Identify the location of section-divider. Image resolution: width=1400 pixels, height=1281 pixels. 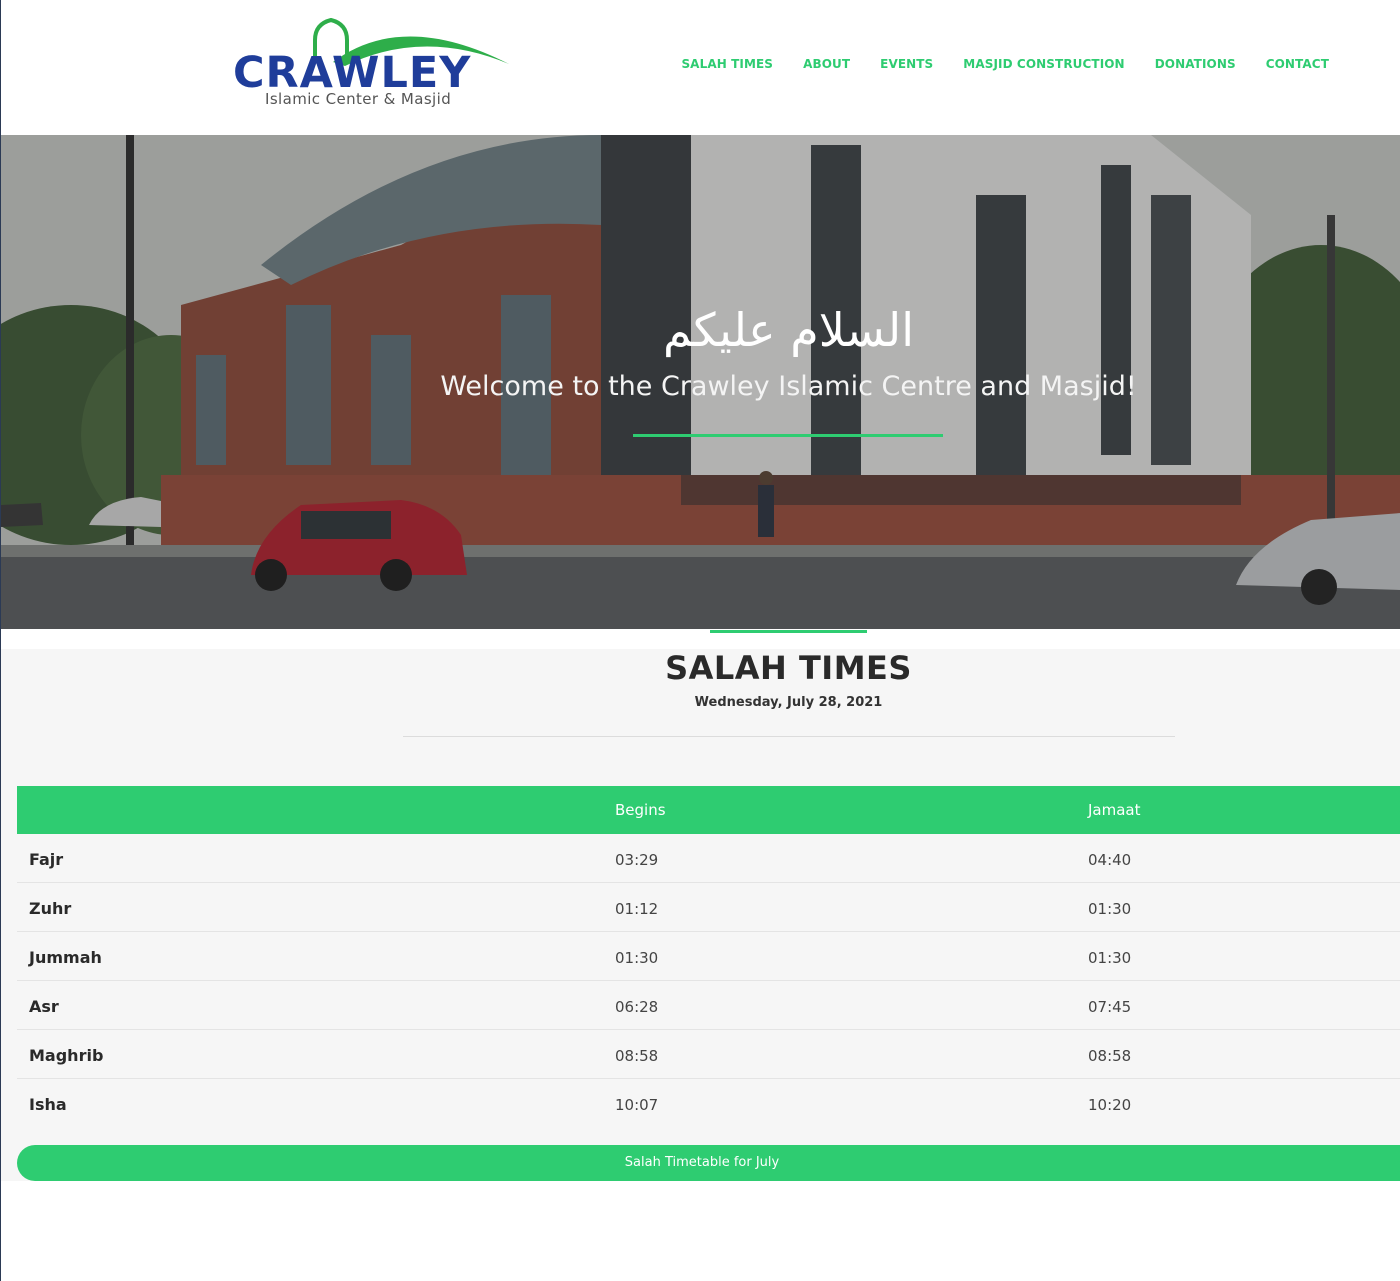
(789, 736).